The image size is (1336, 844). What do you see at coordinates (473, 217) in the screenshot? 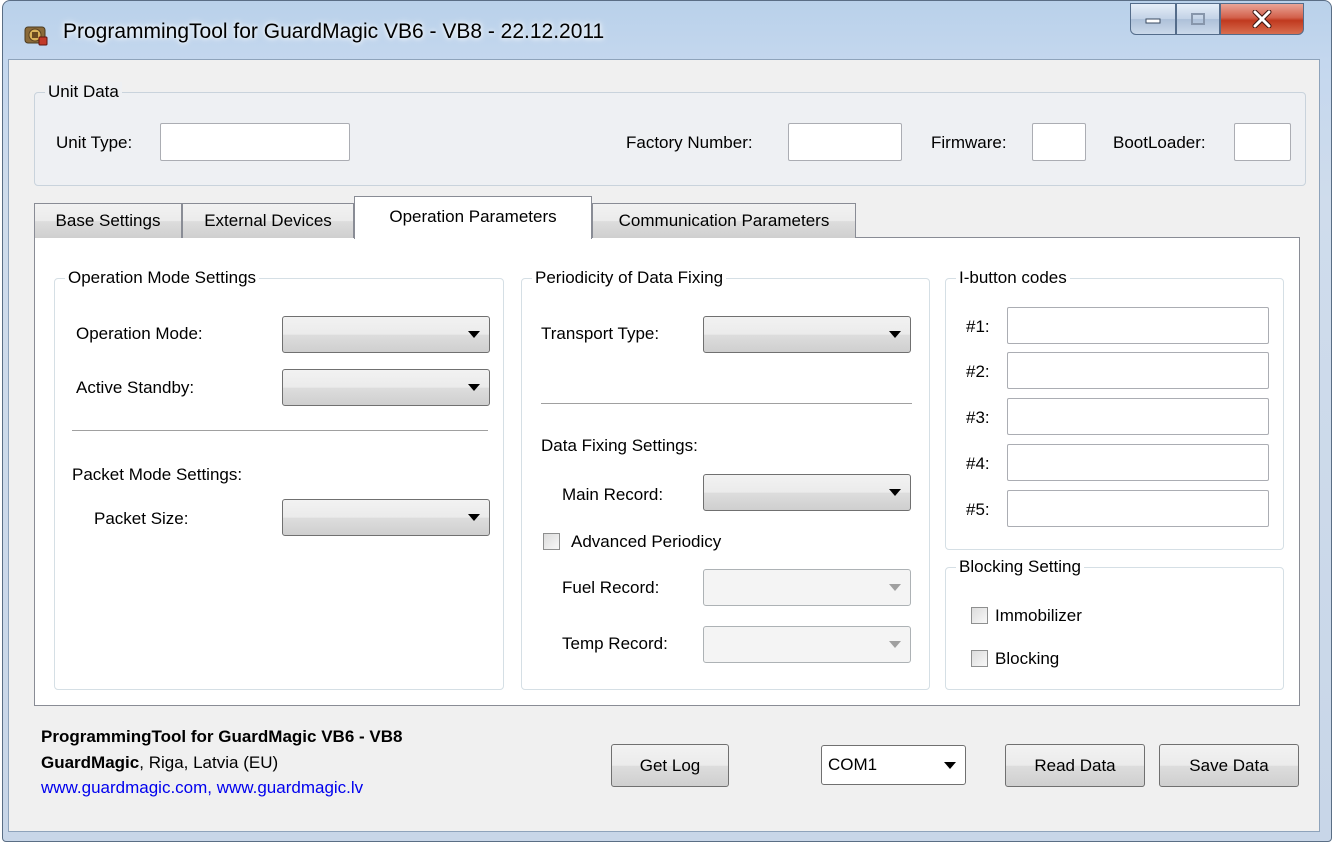
I see `tab-operation-parameters: Operation Parameters` at bounding box center [473, 217].